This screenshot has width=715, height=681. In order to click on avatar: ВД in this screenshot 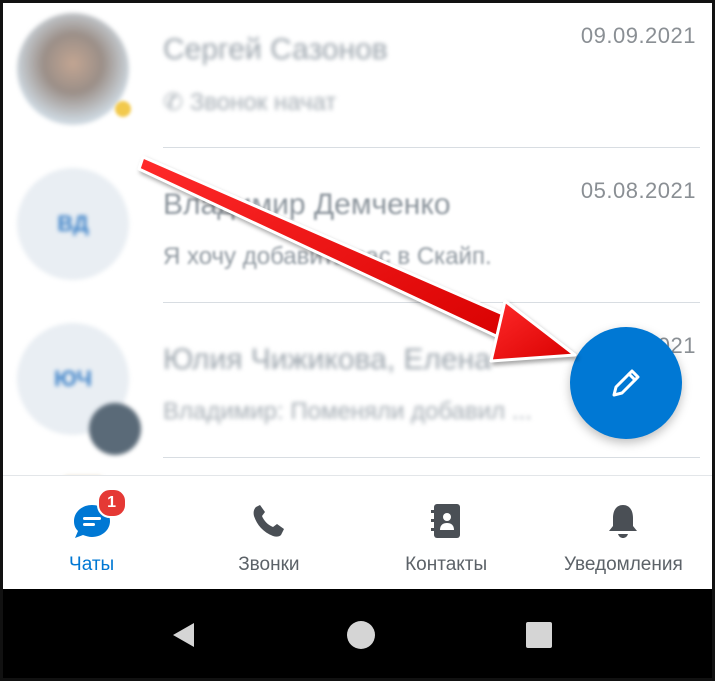, I will do `click(73, 224)`.